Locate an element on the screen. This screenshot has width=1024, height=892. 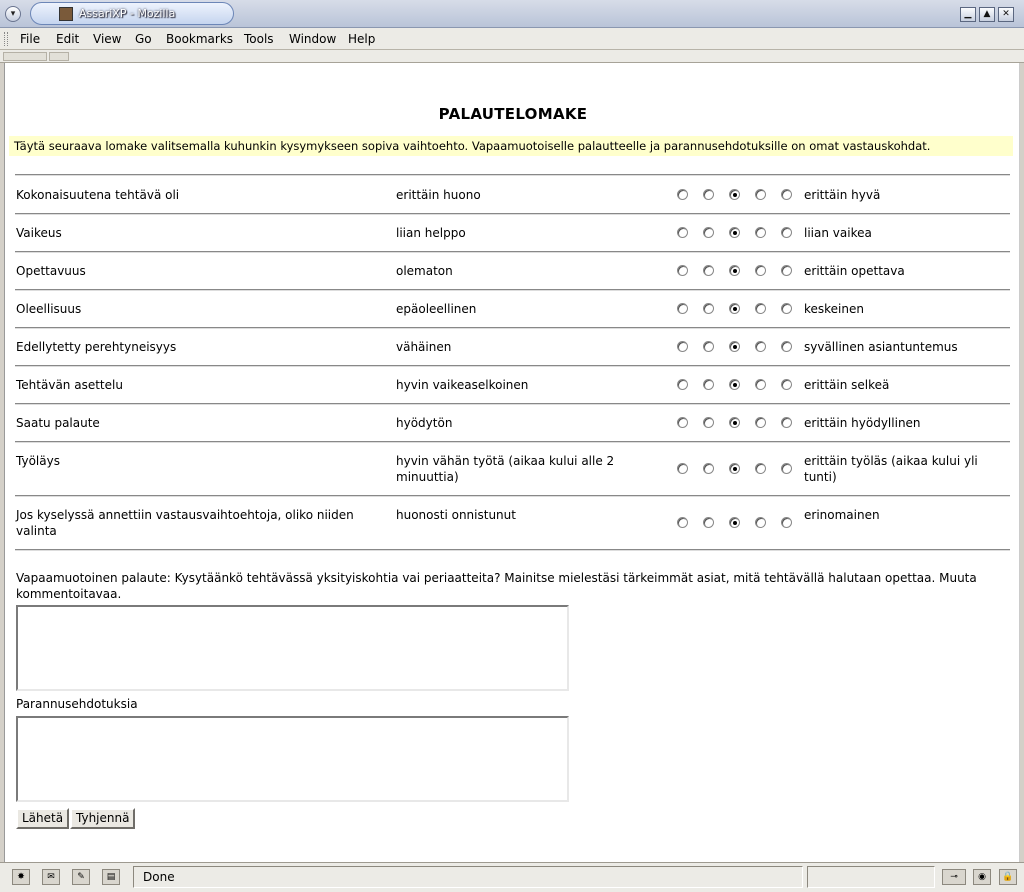
question-label: Kokonaisuutena tehtävä oli is located at coordinates (98, 195).